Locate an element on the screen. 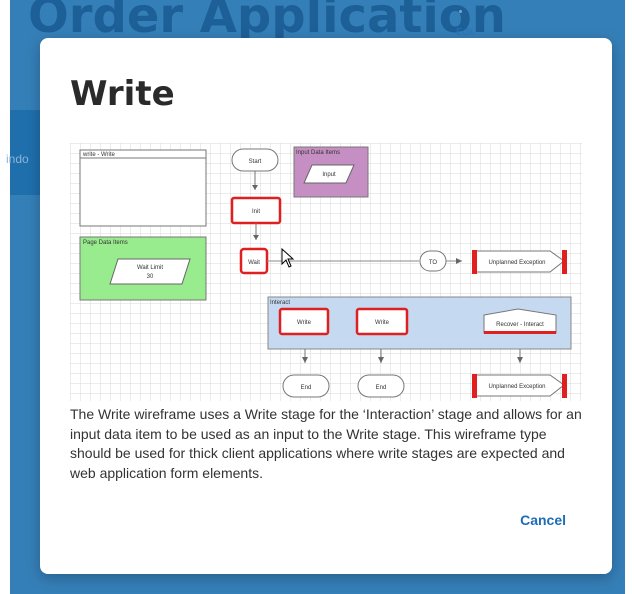 The width and height of the screenshot is (634, 594). recover-interact-label: Recover - Interact is located at coordinates (520, 325).